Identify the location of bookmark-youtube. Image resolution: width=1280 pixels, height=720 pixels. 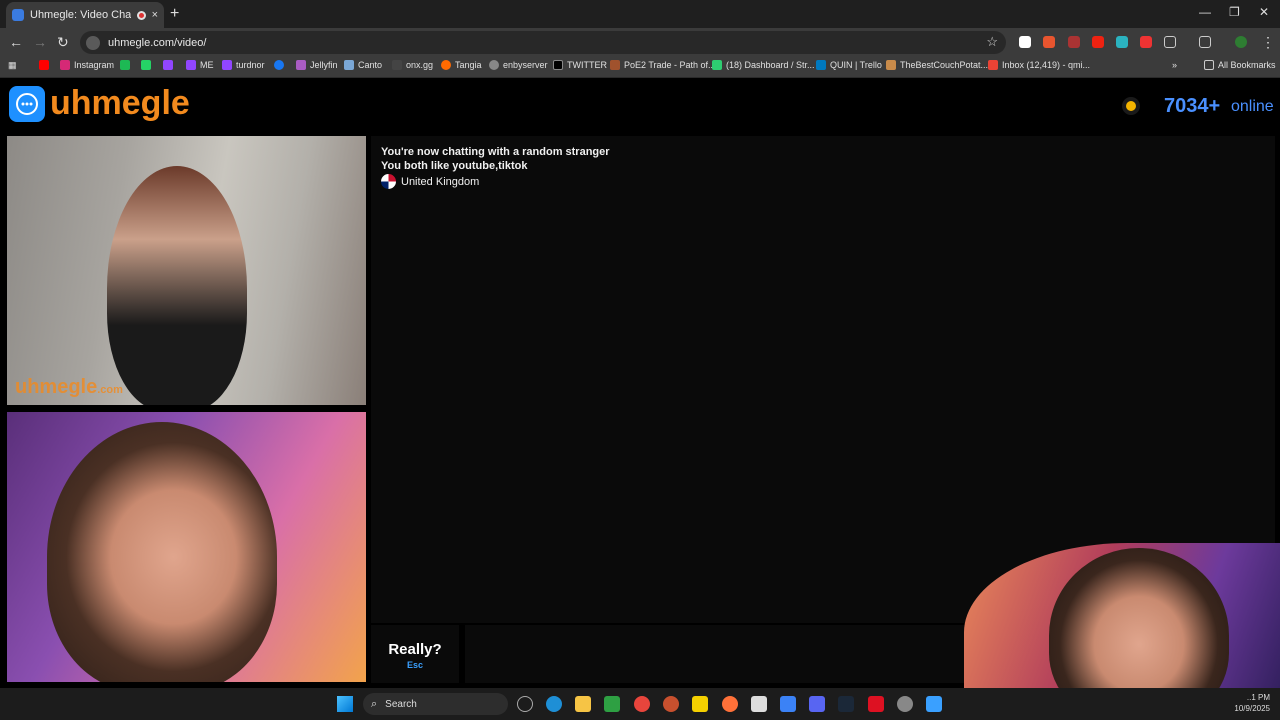
(44, 65).